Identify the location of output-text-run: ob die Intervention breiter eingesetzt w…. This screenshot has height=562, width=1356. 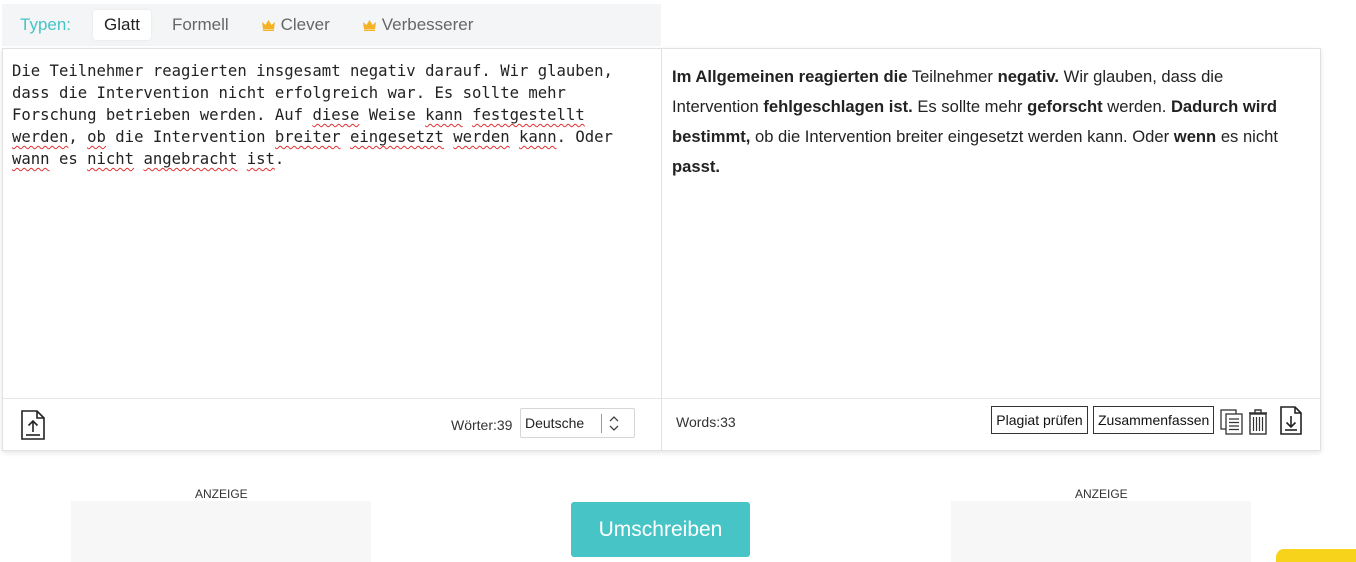
(962, 136).